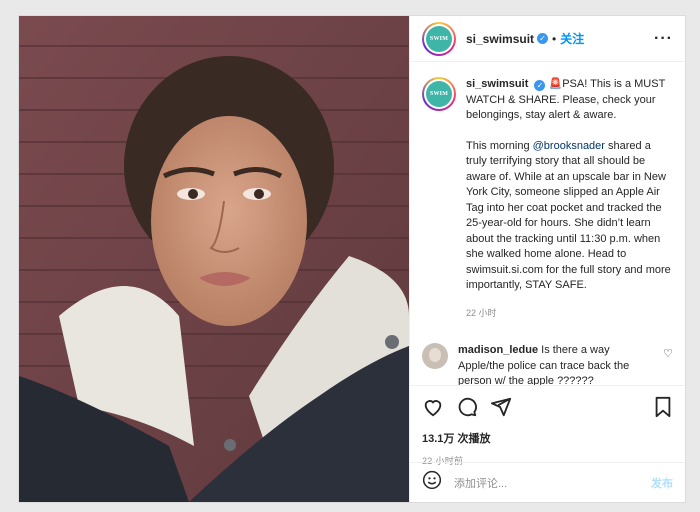  I want to click on caption-verified-icon: ✓, so click(540, 86).